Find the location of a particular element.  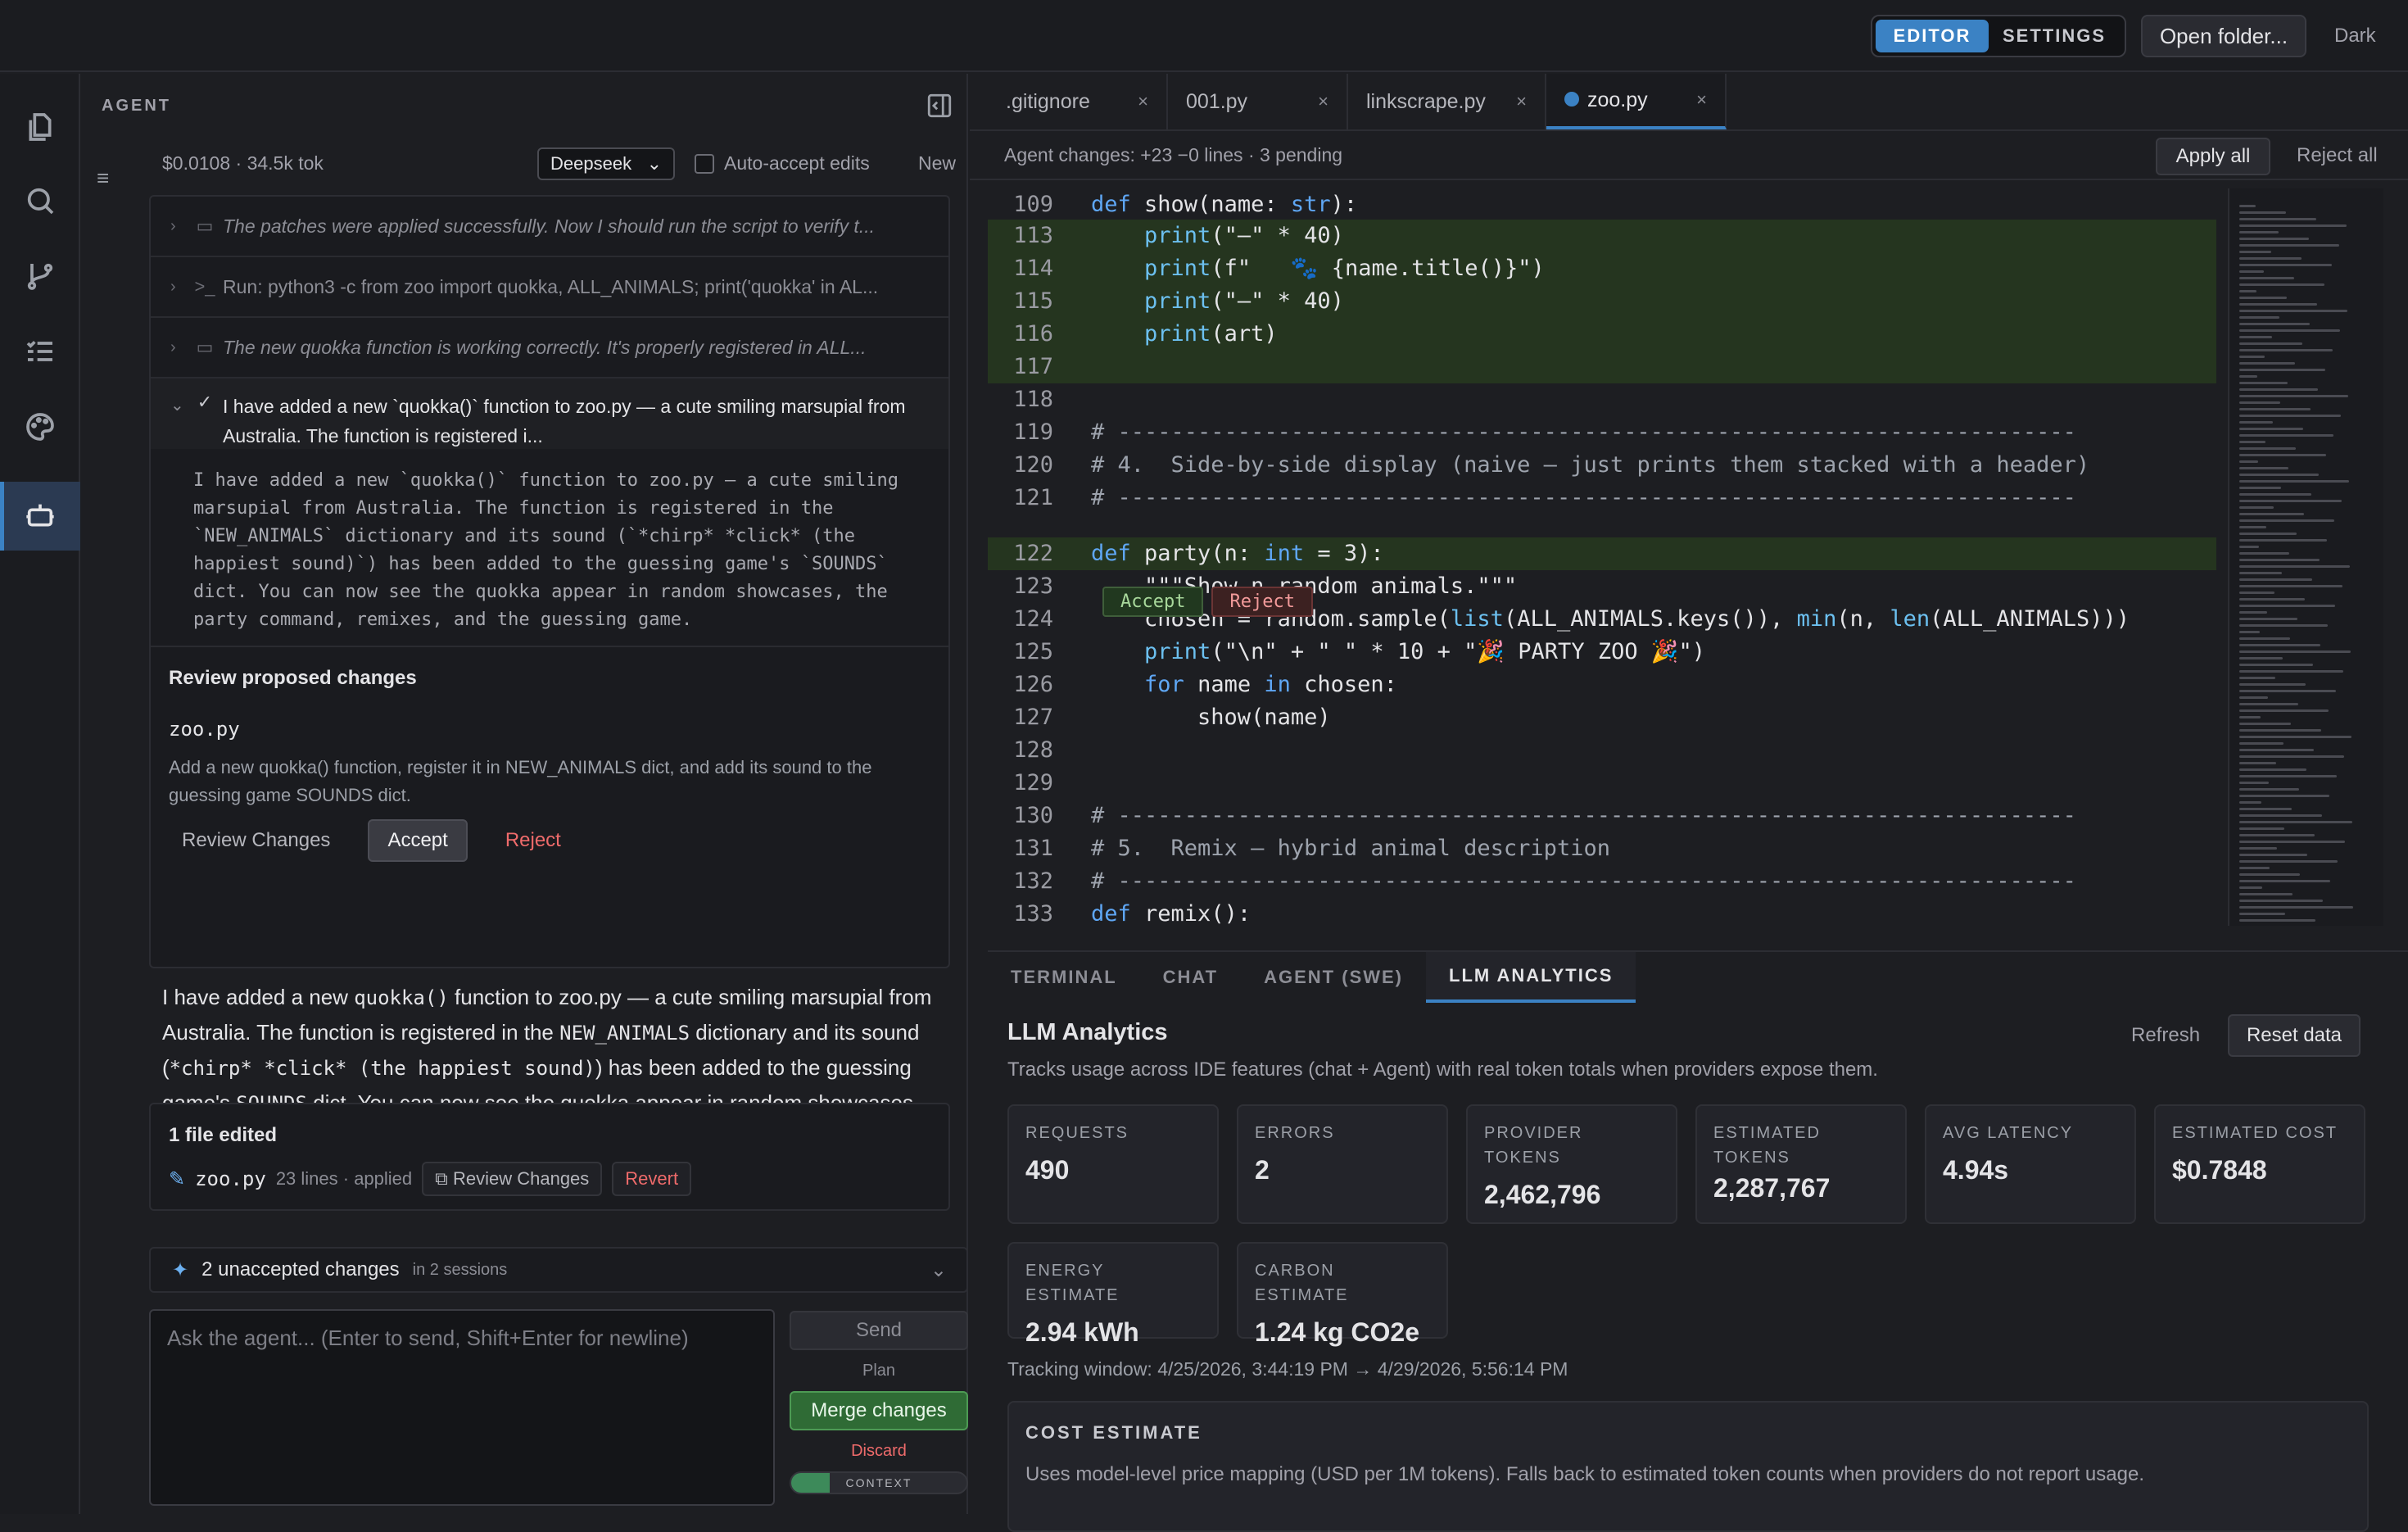

tab-label: zoo.py is located at coordinates (1617, 99).